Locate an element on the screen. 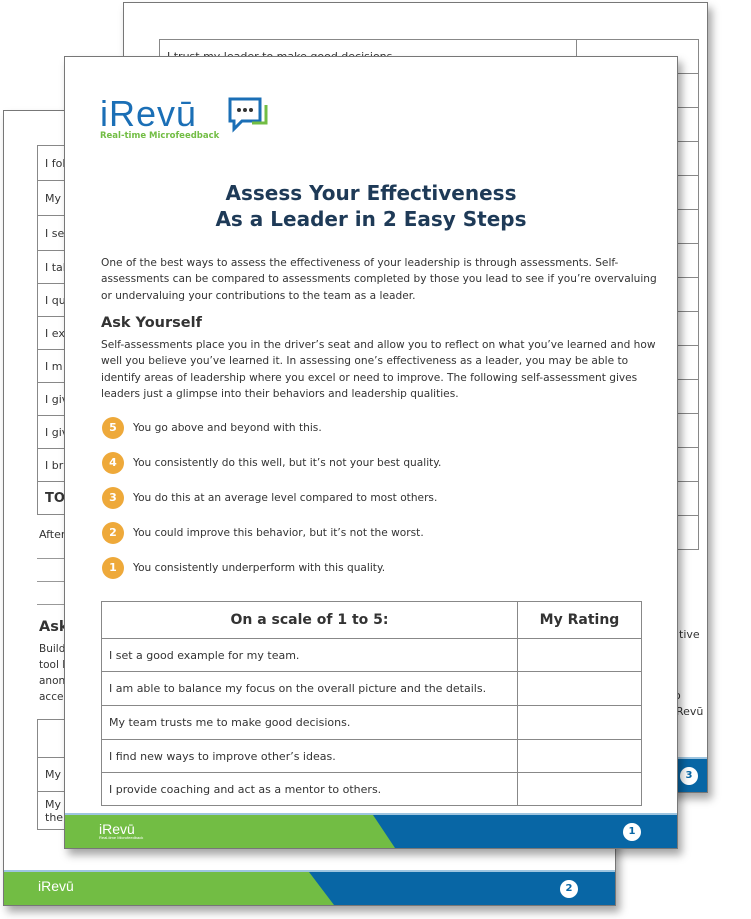 The image size is (751, 919). chat-bubble-icon is located at coordinates (248, 115).